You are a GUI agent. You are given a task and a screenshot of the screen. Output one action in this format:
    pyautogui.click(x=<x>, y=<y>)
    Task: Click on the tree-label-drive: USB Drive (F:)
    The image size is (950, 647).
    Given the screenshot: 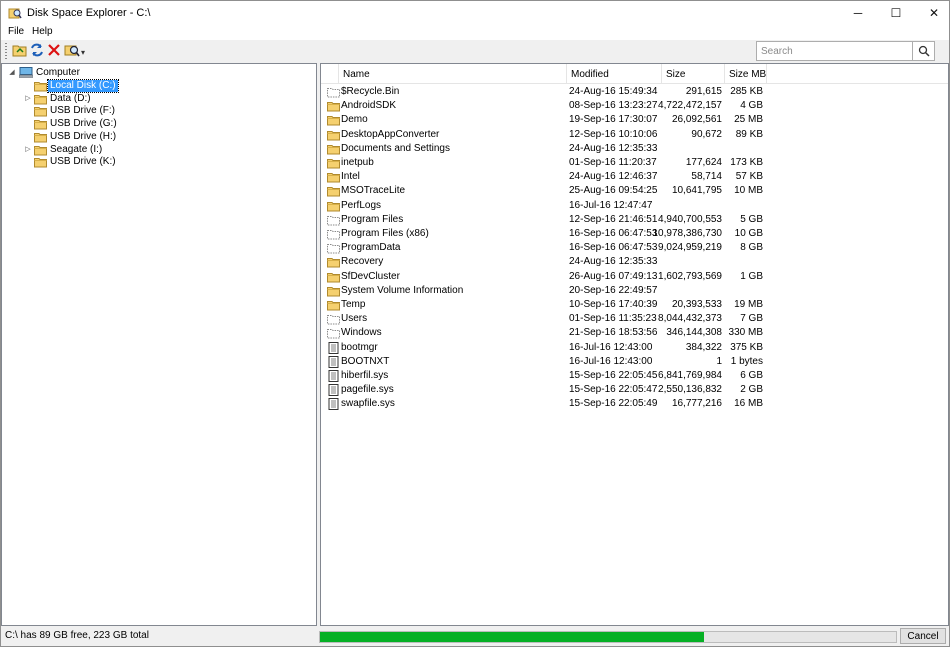 What is the action you would take?
    pyautogui.click(x=82, y=111)
    